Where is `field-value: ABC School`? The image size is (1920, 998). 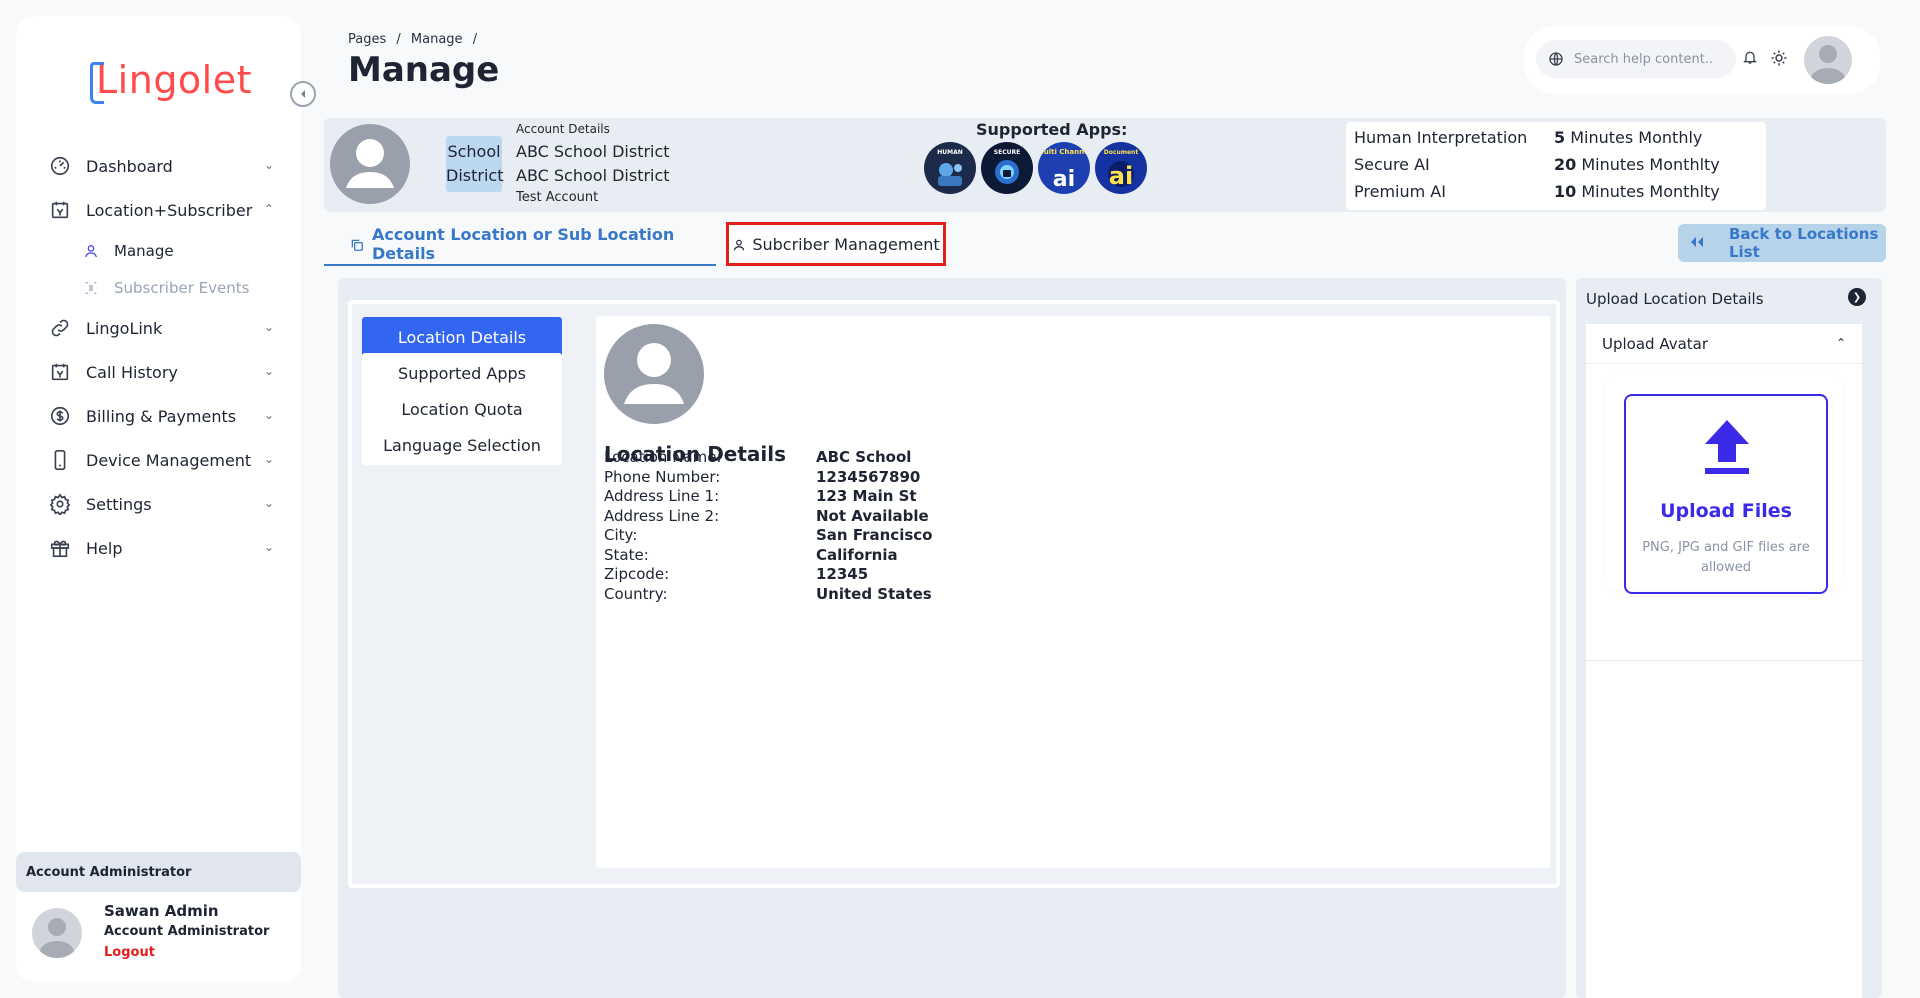 field-value: ABC School is located at coordinates (864, 457).